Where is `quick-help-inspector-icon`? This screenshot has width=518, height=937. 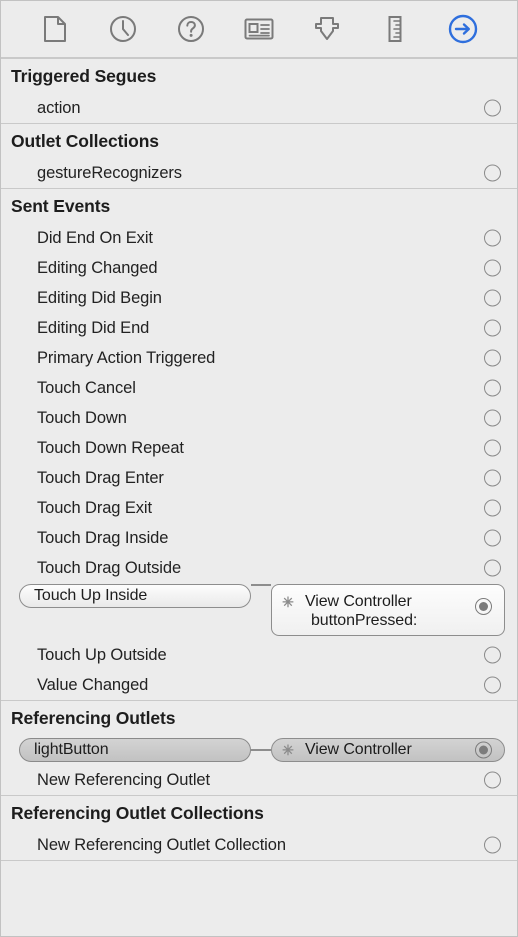 quick-help-inspector-icon is located at coordinates (191, 29).